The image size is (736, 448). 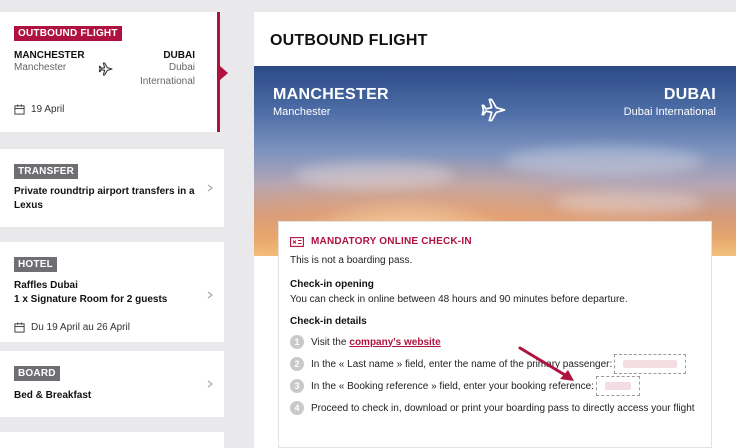 I want to click on step-number: 2, so click(x=297, y=364).